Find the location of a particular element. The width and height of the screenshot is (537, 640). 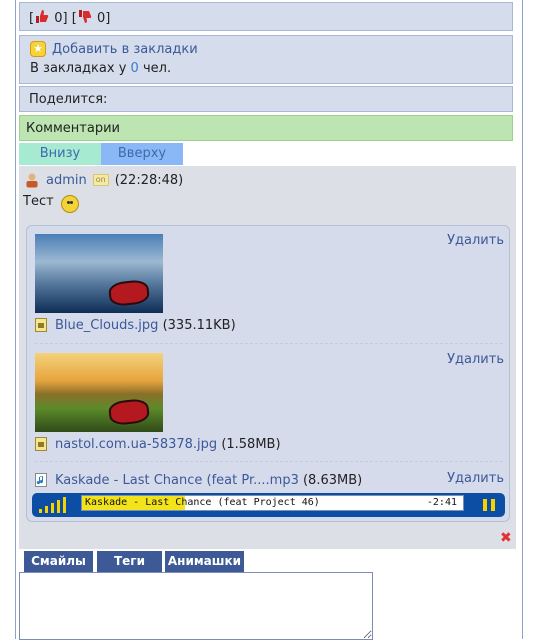

dislikes-count: 0 is located at coordinates (101, 18).